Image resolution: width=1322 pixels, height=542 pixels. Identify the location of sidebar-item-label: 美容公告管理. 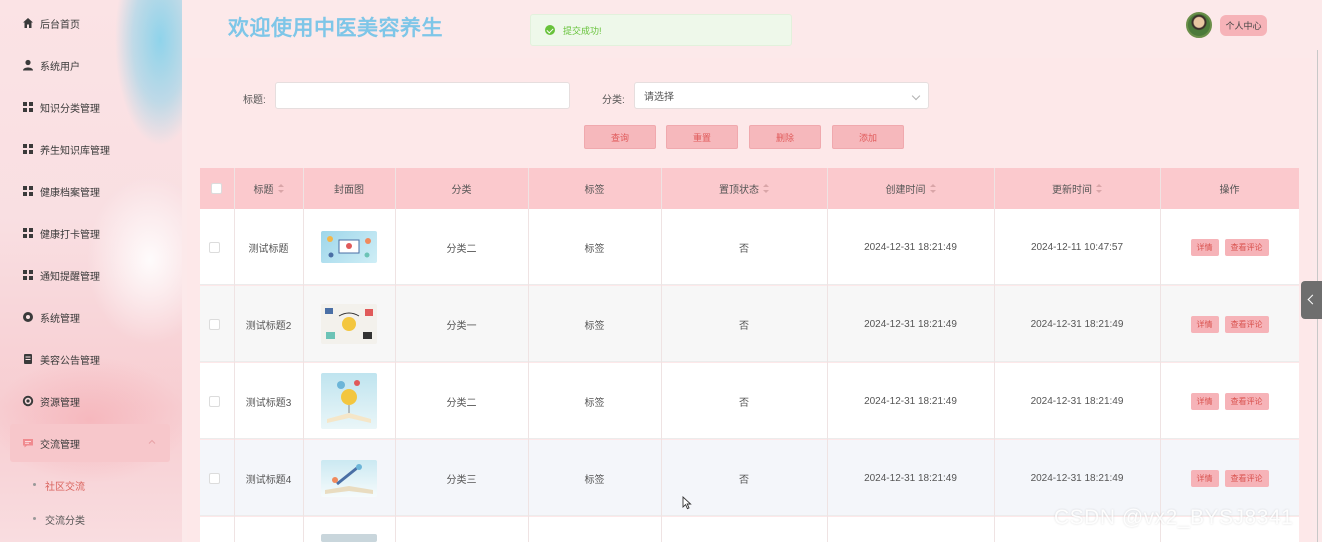
(70, 361).